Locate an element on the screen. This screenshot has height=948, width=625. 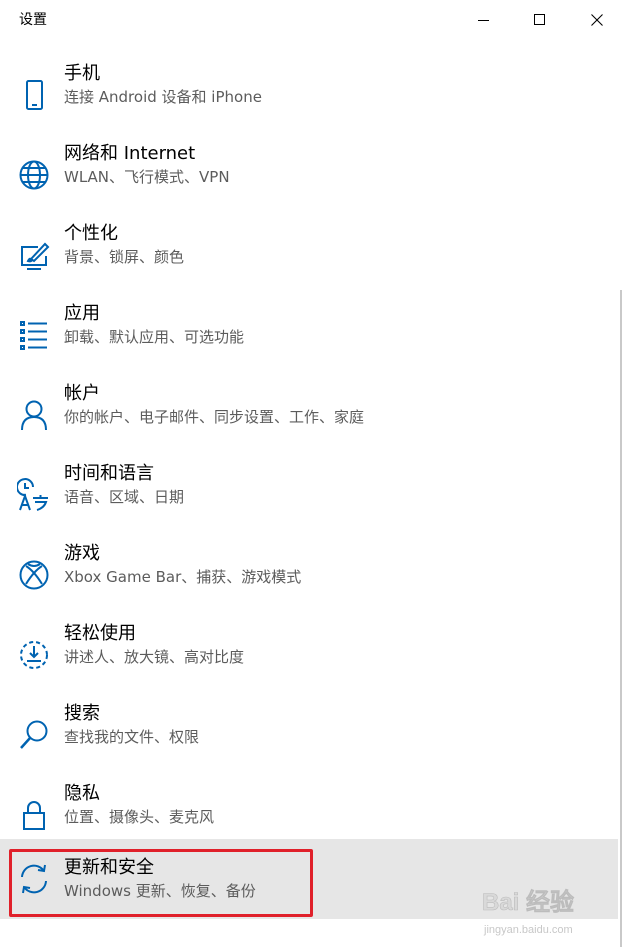
maximize-button is located at coordinates (540, 20).